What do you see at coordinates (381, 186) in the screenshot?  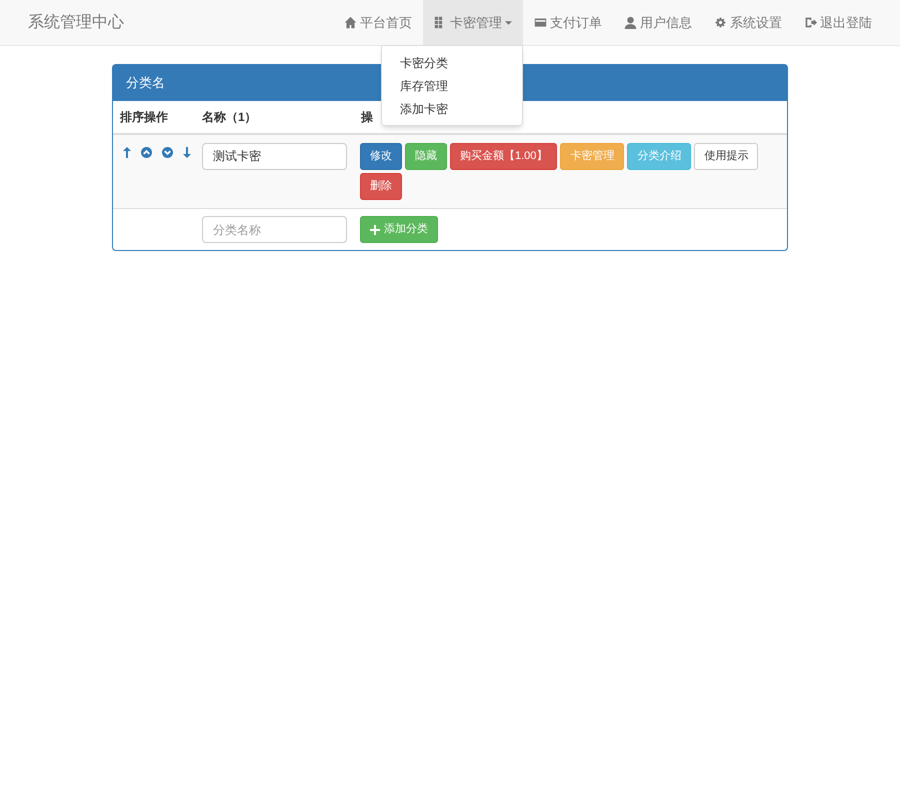 I see `action-button: 删除` at bounding box center [381, 186].